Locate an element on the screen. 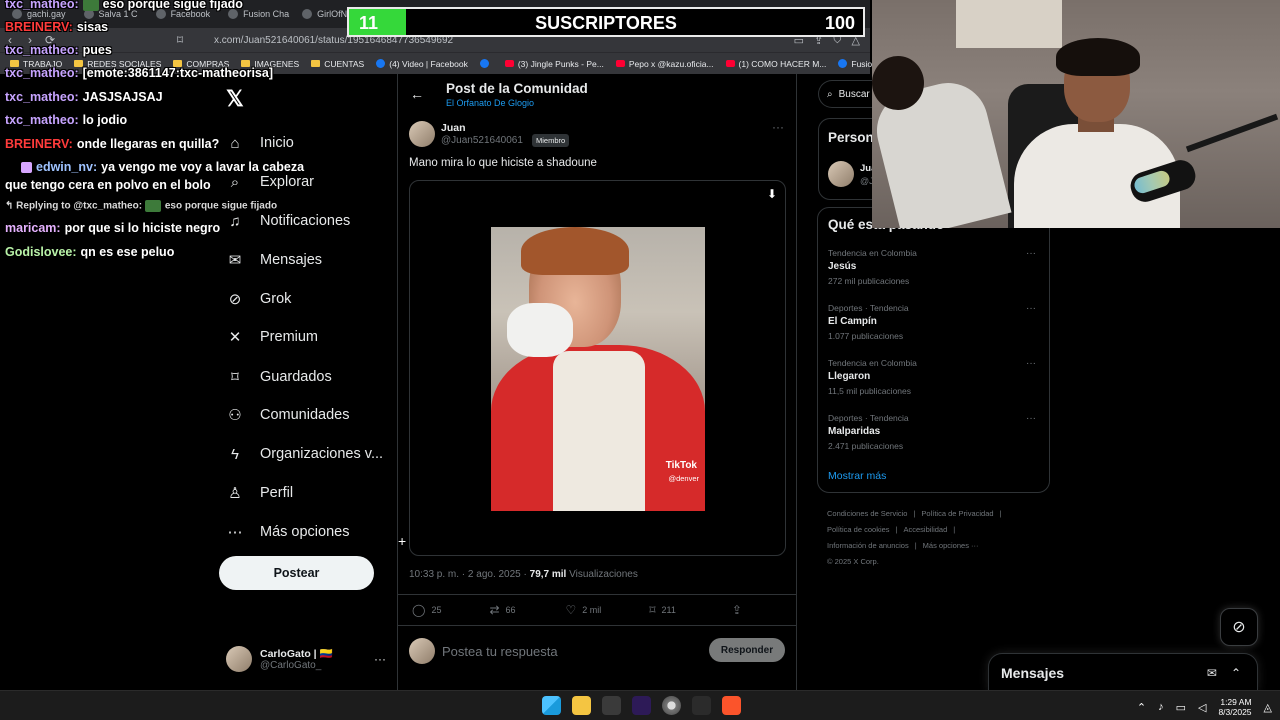  new-message-icon: ✉ is located at coordinates (1212, 673).